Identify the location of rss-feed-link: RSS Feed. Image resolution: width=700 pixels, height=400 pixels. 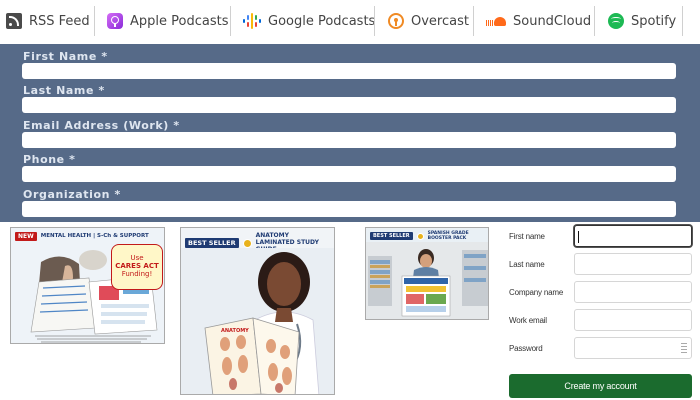
(48, 21).